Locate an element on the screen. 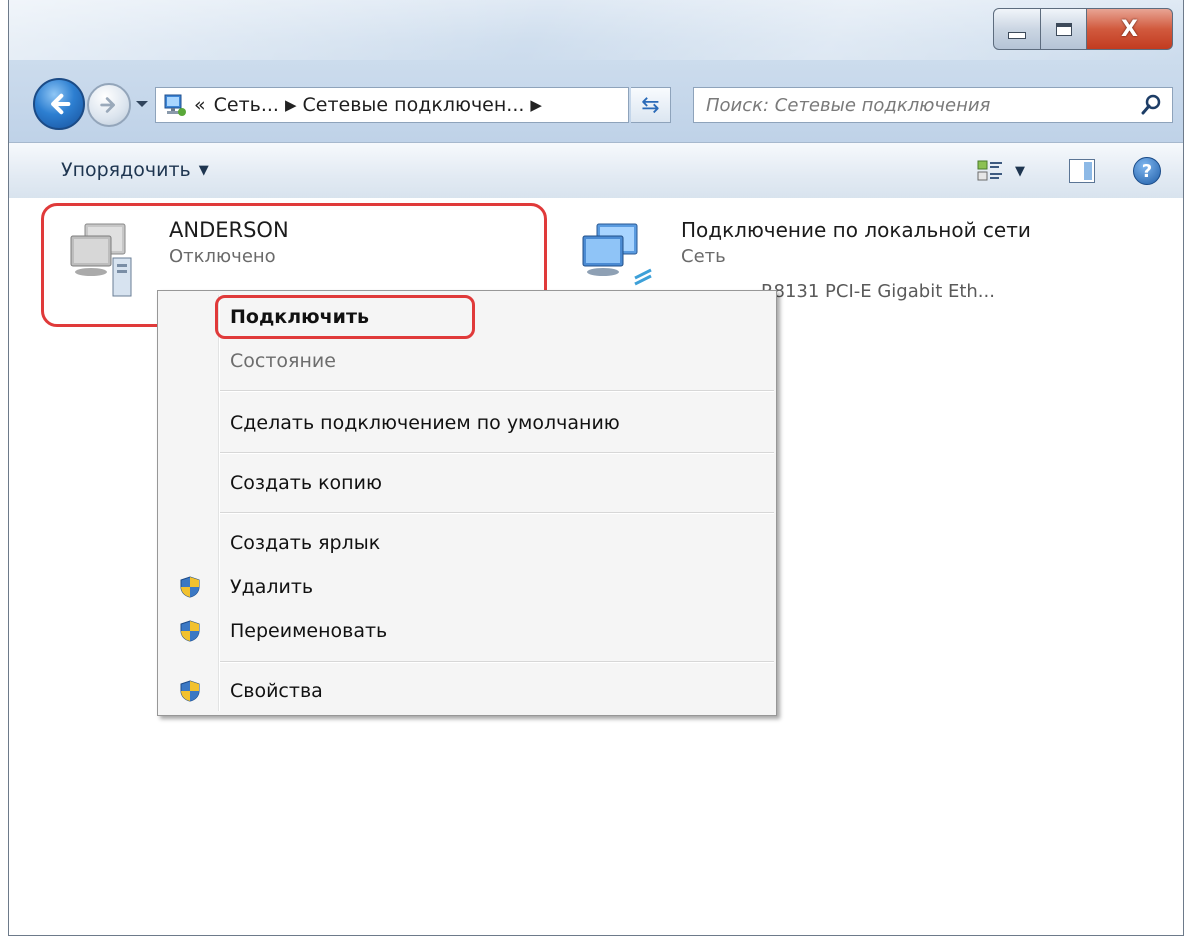 The height and width of the screenshot is (939, 1187). change-view-button: ▼ is located at coordinates (1001, 171).